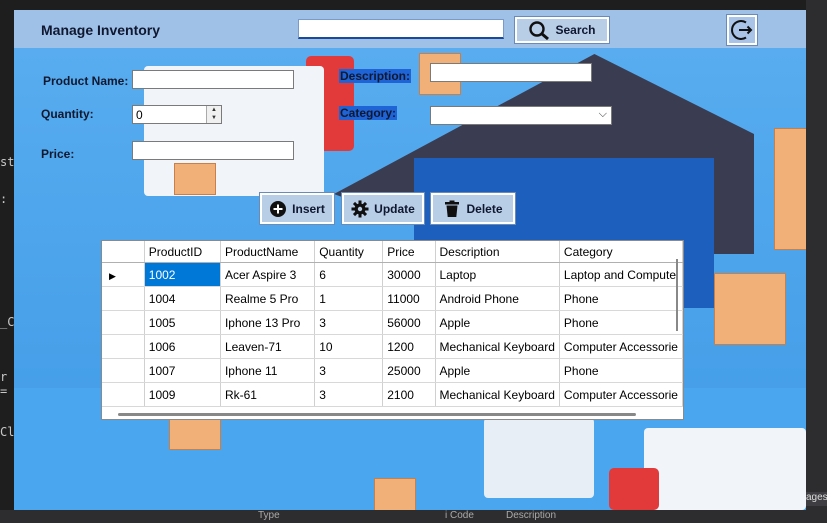  I want to click on ide-panel-tab: ages, so click(816, 499).